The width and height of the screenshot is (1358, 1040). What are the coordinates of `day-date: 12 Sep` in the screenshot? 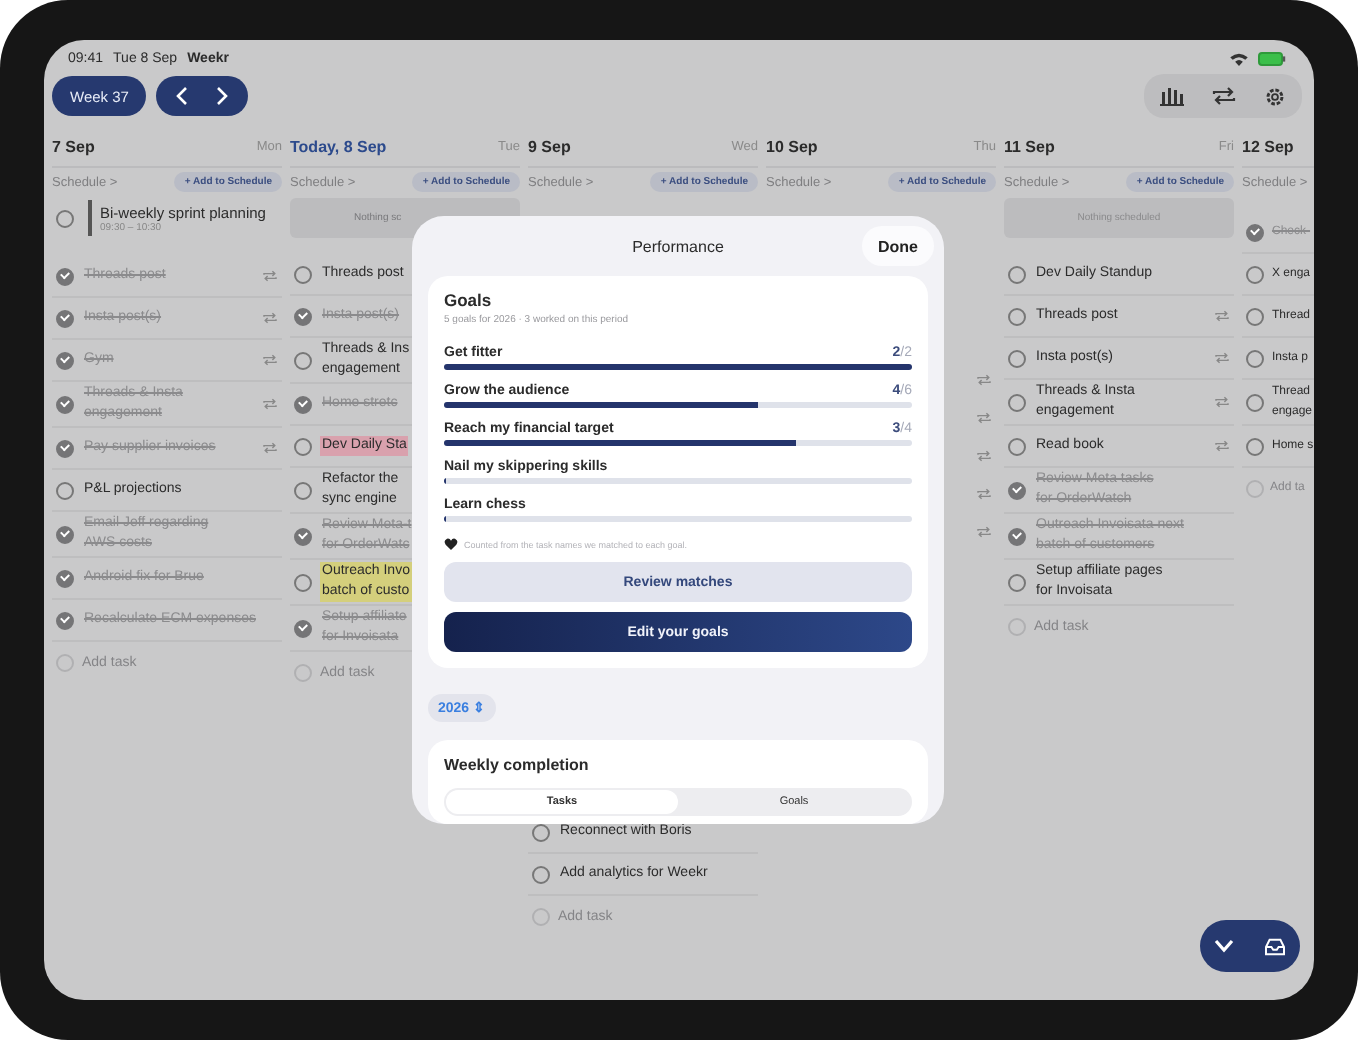 It's located at (1268, 146).